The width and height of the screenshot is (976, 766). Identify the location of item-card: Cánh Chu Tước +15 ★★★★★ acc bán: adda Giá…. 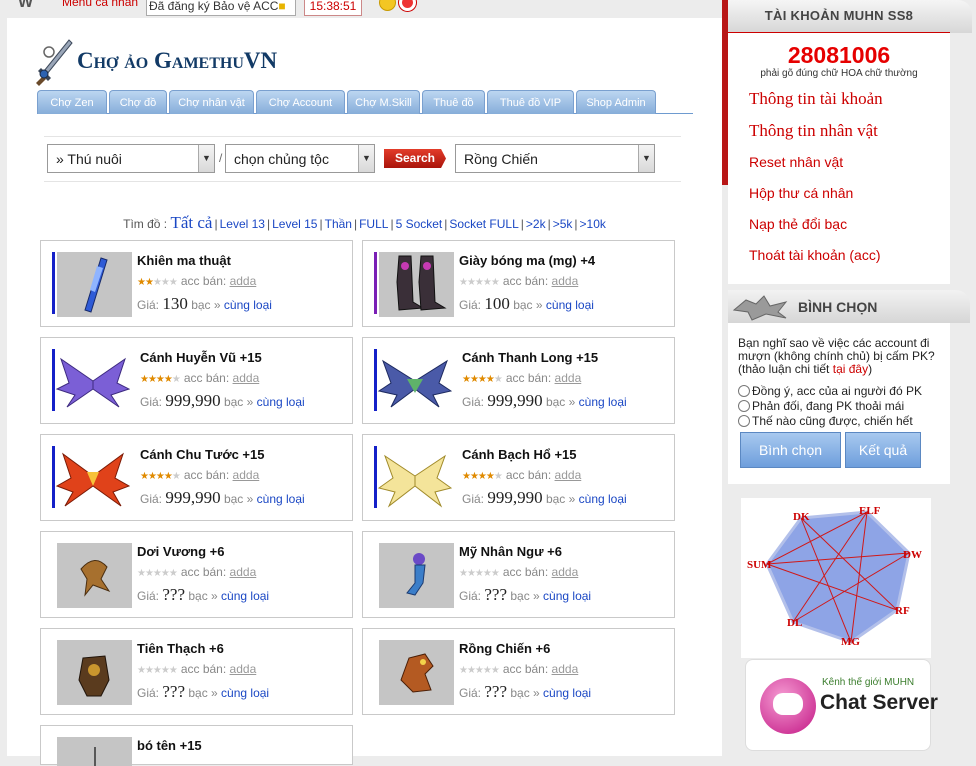
(196, 477).